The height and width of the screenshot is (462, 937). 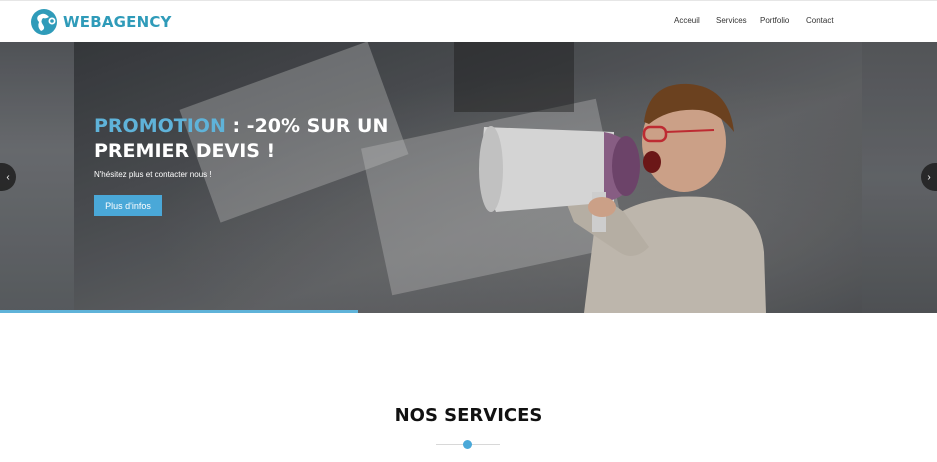 I want to click on nav-item-contact: Contact, so click(x=820, y=20).